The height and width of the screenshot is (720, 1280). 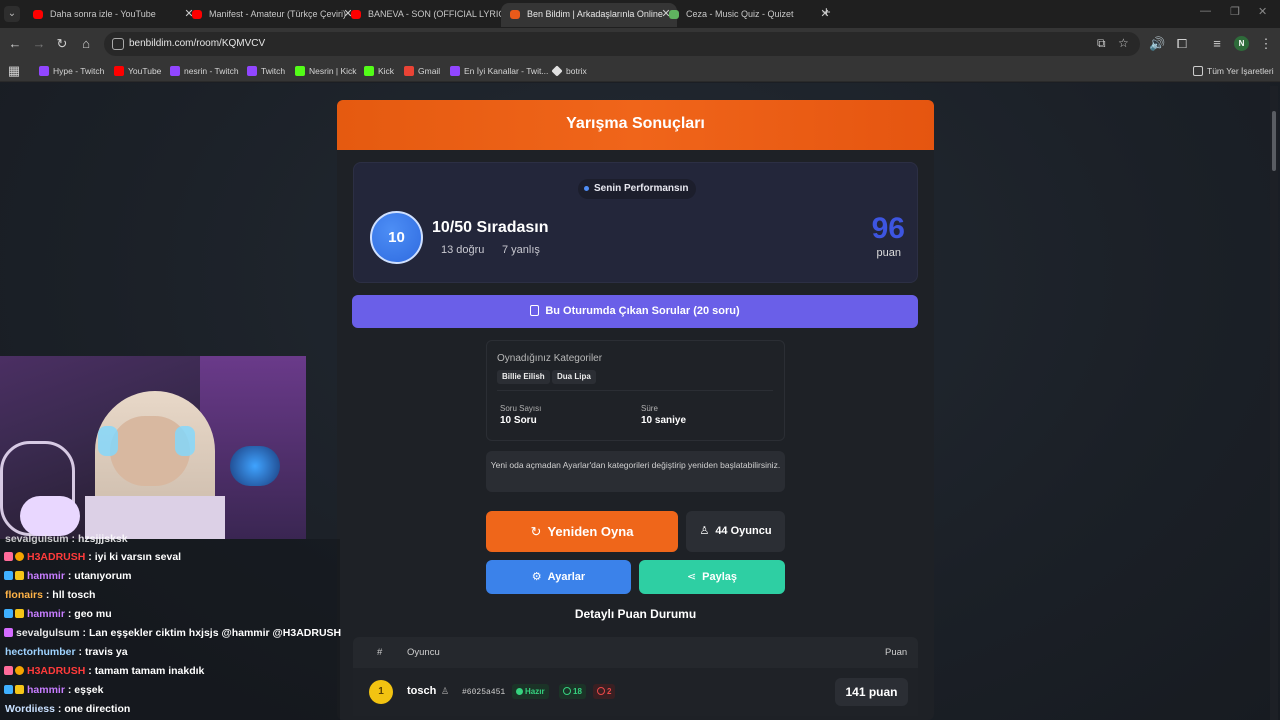 I want to click on bookmark-gmail: Gmail, so click(x=422, y=71).